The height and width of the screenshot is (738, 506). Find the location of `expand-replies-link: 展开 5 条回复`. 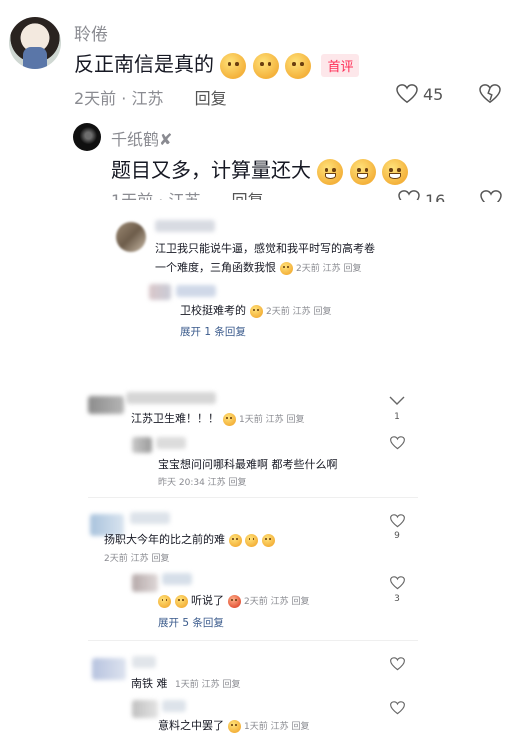

expand-replies-link: 展开 5 条回复 is located at coordinates (191, 622).